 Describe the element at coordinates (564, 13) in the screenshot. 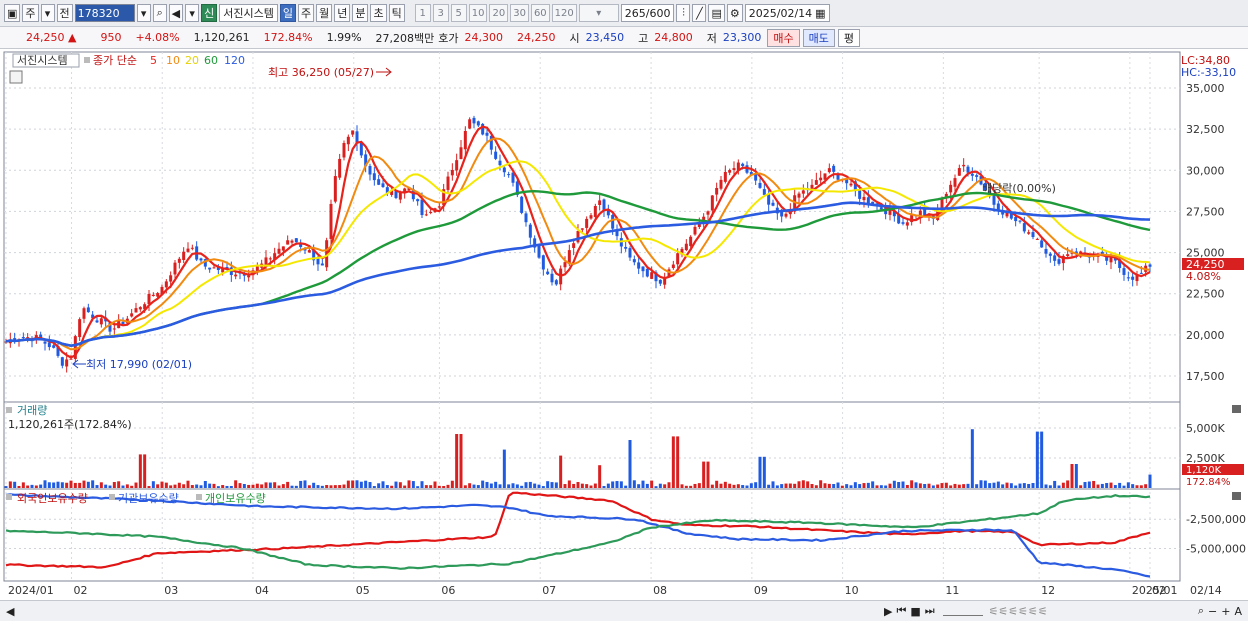

I see `interval-120: 120` at that location.